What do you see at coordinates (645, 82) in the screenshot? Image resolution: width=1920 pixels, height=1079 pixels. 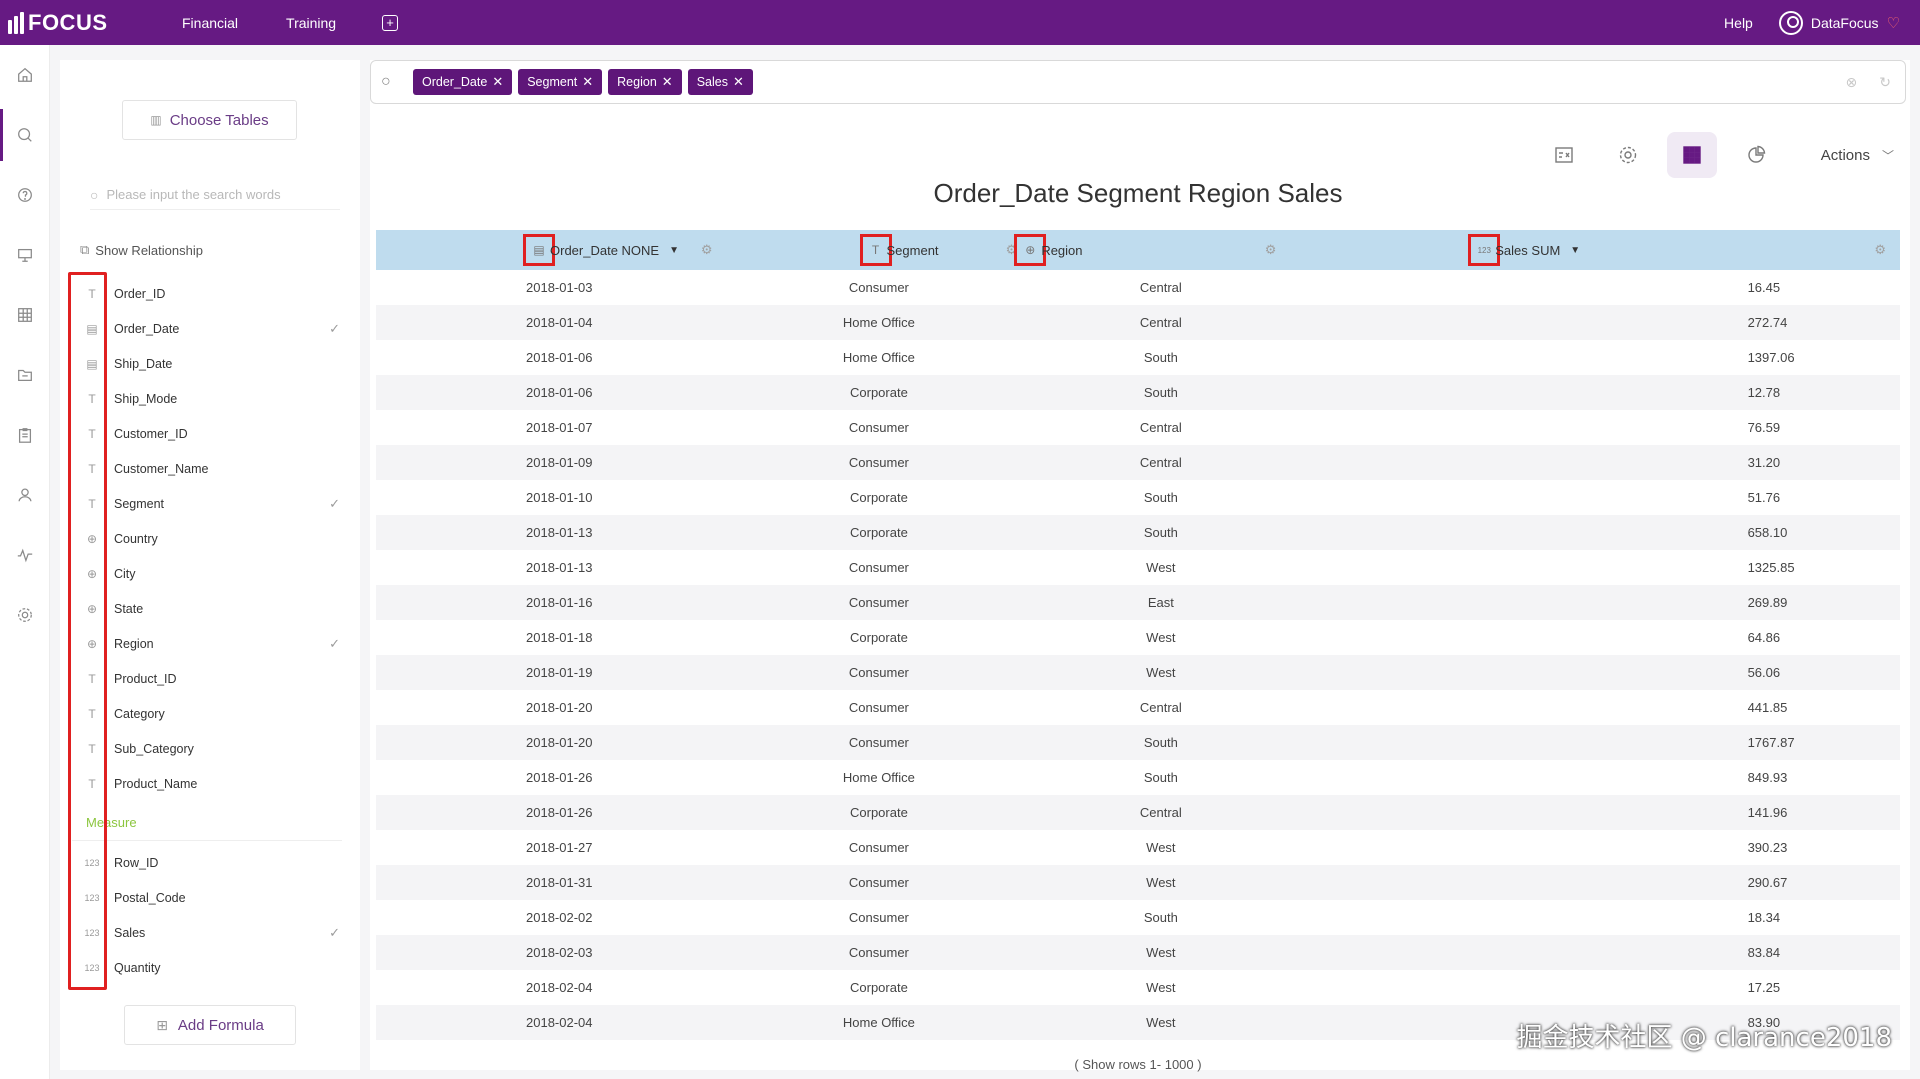 I see `search-chip: Region ✕` at bounding box center [645, 82].